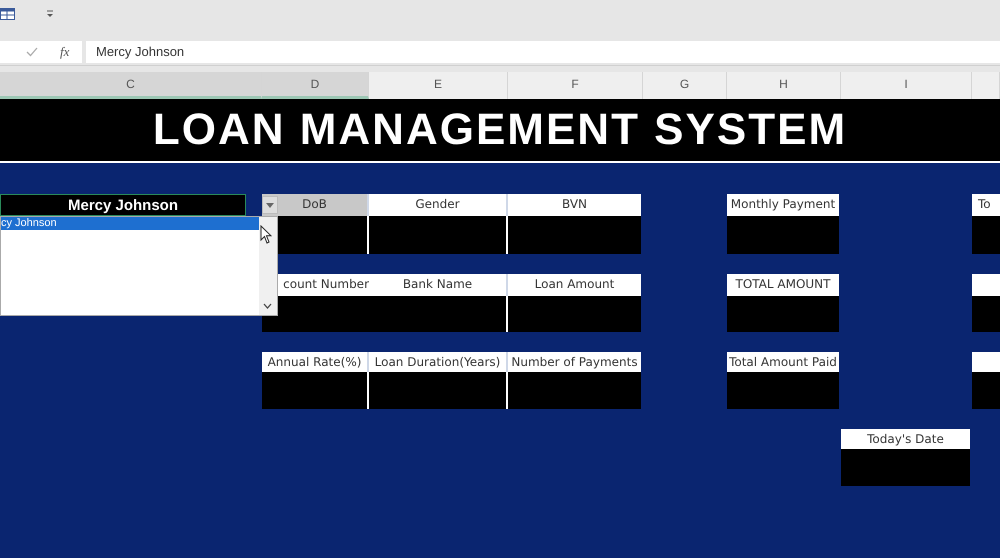  I want to click on field-label: Loan Duration(Years), so click(438, 362).